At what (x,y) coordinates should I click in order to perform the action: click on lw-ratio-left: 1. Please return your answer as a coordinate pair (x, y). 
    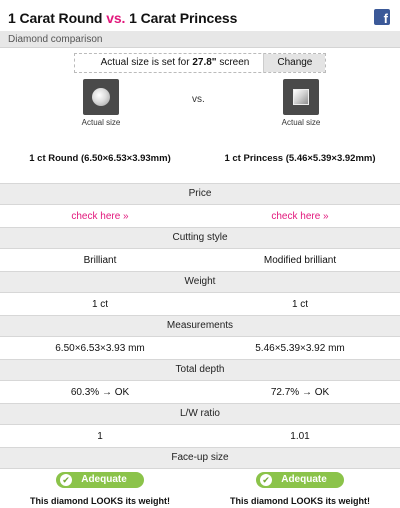
    Looking at the image, I should click on (100, 436).